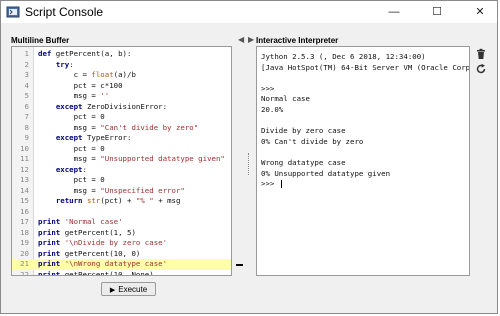 Image resolution: width=500 pixels, height=316 pixels. Describe the element at coordinates (121, 212) in the screenshot. I see `code-line: 16` at that location.